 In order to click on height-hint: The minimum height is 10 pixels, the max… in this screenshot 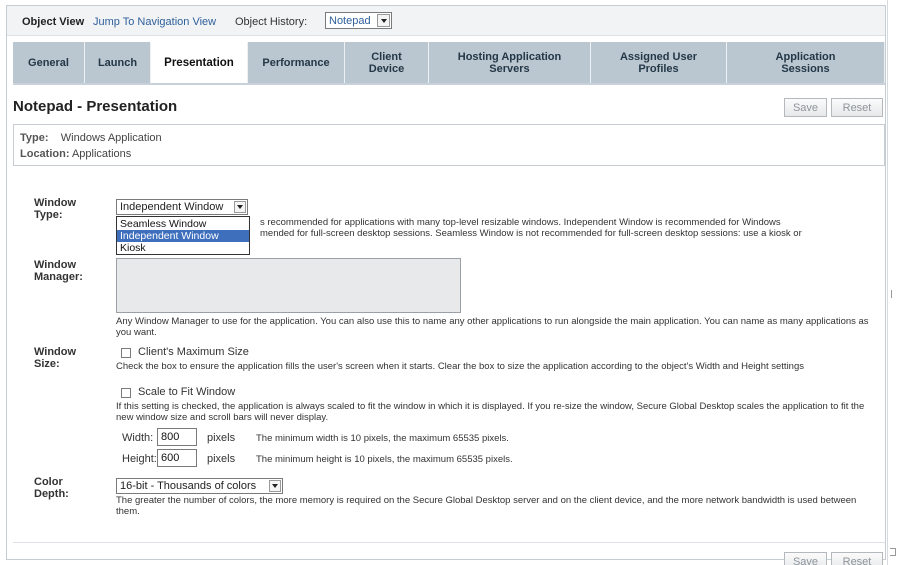, I will do `click(384, 459)`.